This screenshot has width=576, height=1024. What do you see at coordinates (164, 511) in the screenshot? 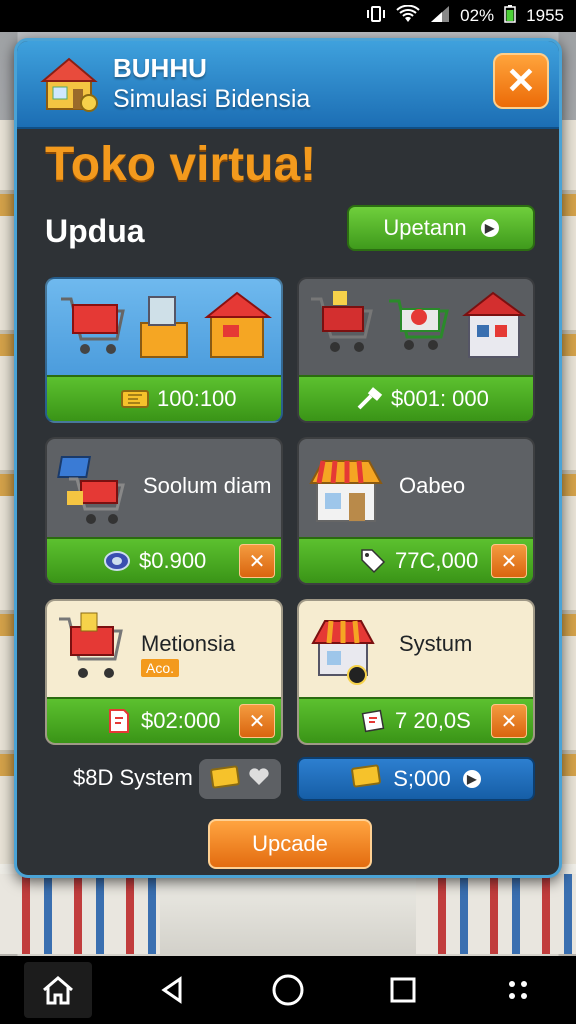
I see `store-card-3: Soolum diam $0.900 ✕` at bounding box center [164, 511].